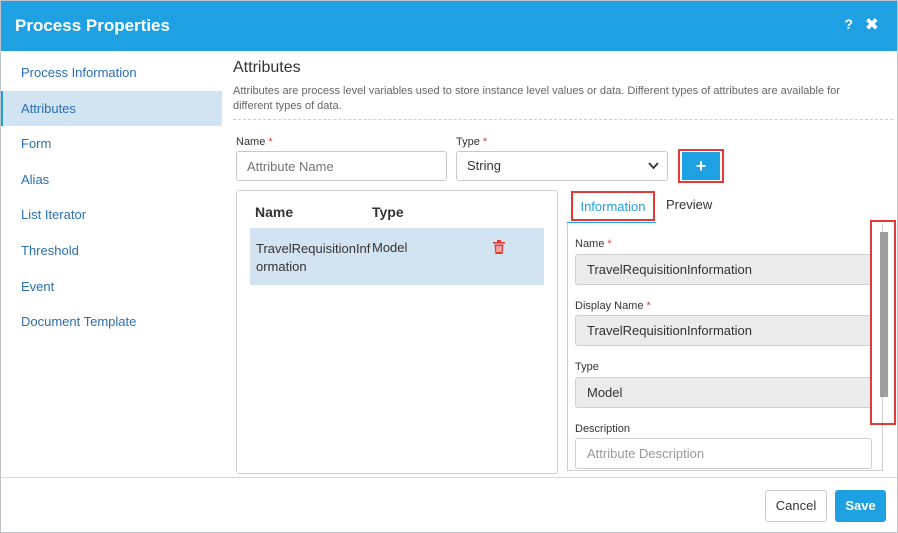  I want to click on sidebar-item-form: Form, so click(111, 144).